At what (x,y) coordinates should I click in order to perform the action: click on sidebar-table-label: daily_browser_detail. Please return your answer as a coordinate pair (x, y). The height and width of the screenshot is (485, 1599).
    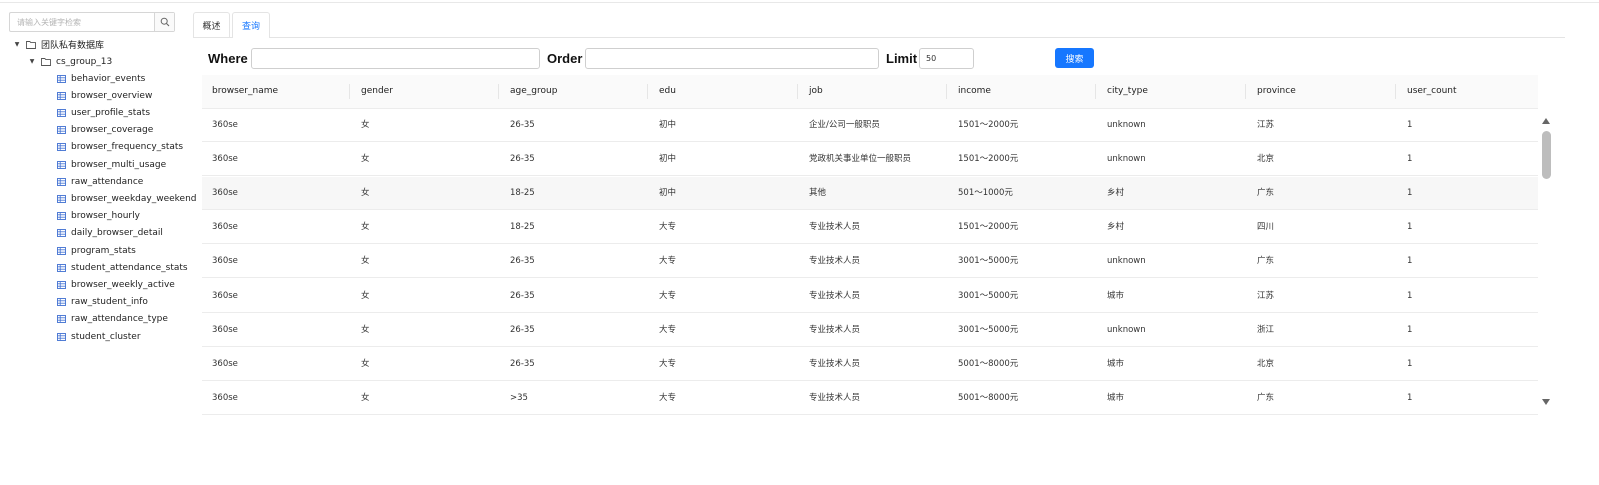
    Looking at the image, I should click on (117, 233).